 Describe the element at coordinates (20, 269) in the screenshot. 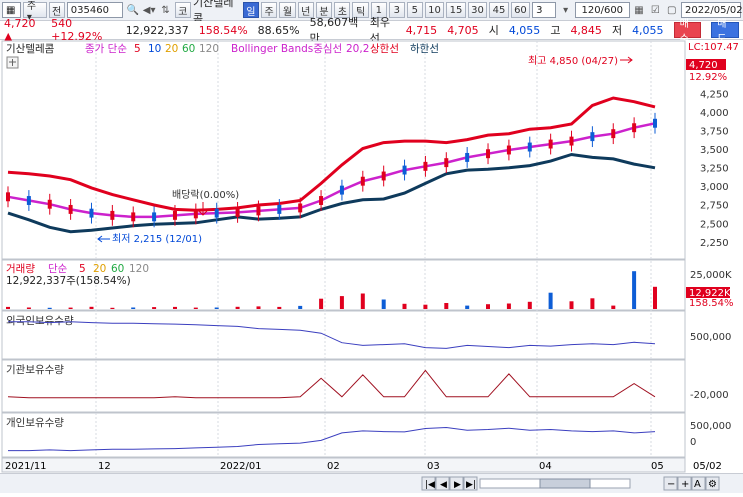

I see `volume-legend-name: 거래량` at that location.